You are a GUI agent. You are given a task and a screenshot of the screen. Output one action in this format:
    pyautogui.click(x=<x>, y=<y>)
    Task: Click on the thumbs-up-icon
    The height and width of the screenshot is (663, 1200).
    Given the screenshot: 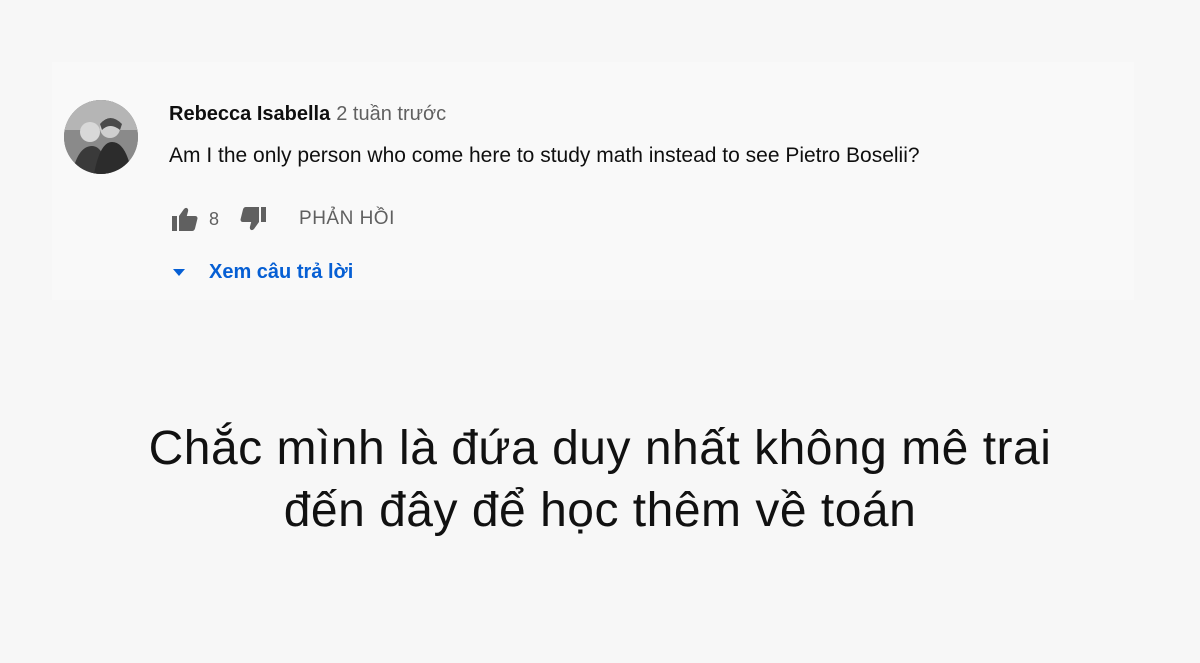 What is the action you would take?
    pyautogui.click(x=185, y=219)
    